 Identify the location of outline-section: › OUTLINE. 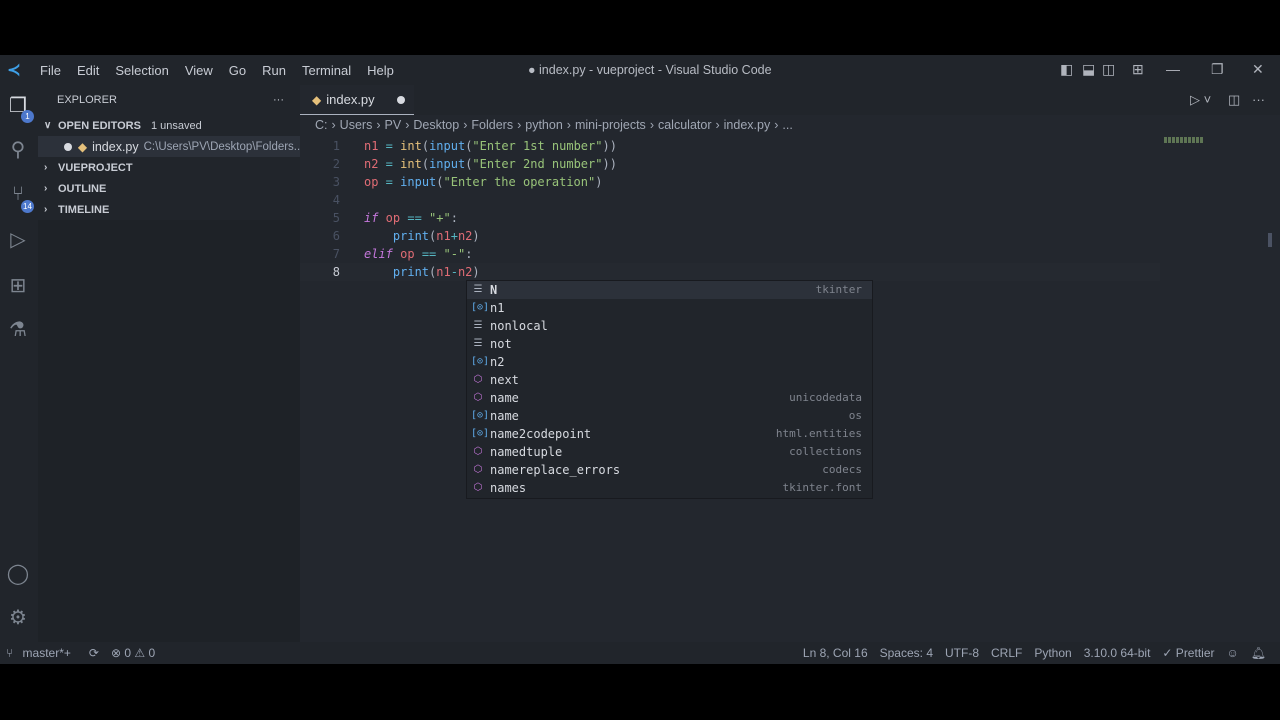
(169, 188).